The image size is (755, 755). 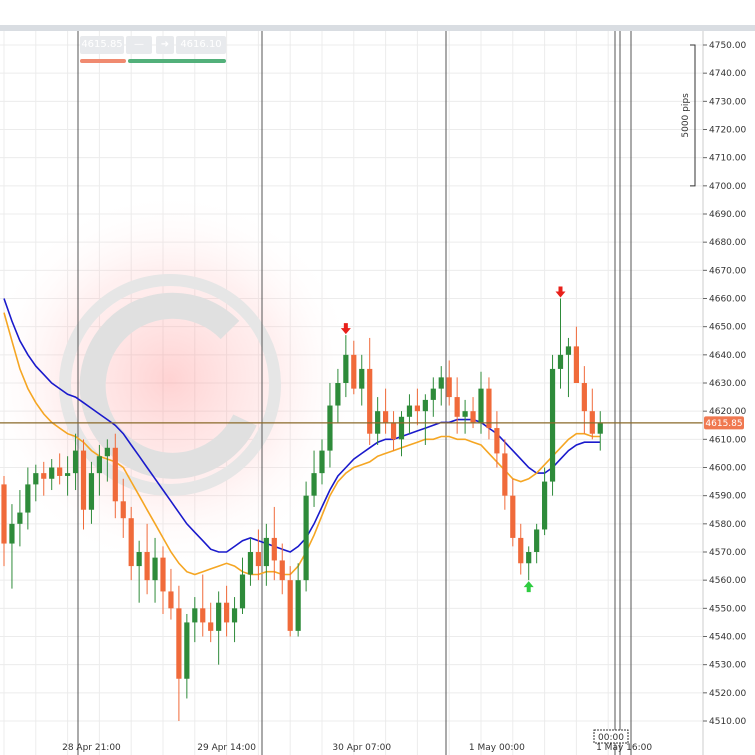 I want to click on y-tick-label: 4660.00, so click(x=727, y=300).